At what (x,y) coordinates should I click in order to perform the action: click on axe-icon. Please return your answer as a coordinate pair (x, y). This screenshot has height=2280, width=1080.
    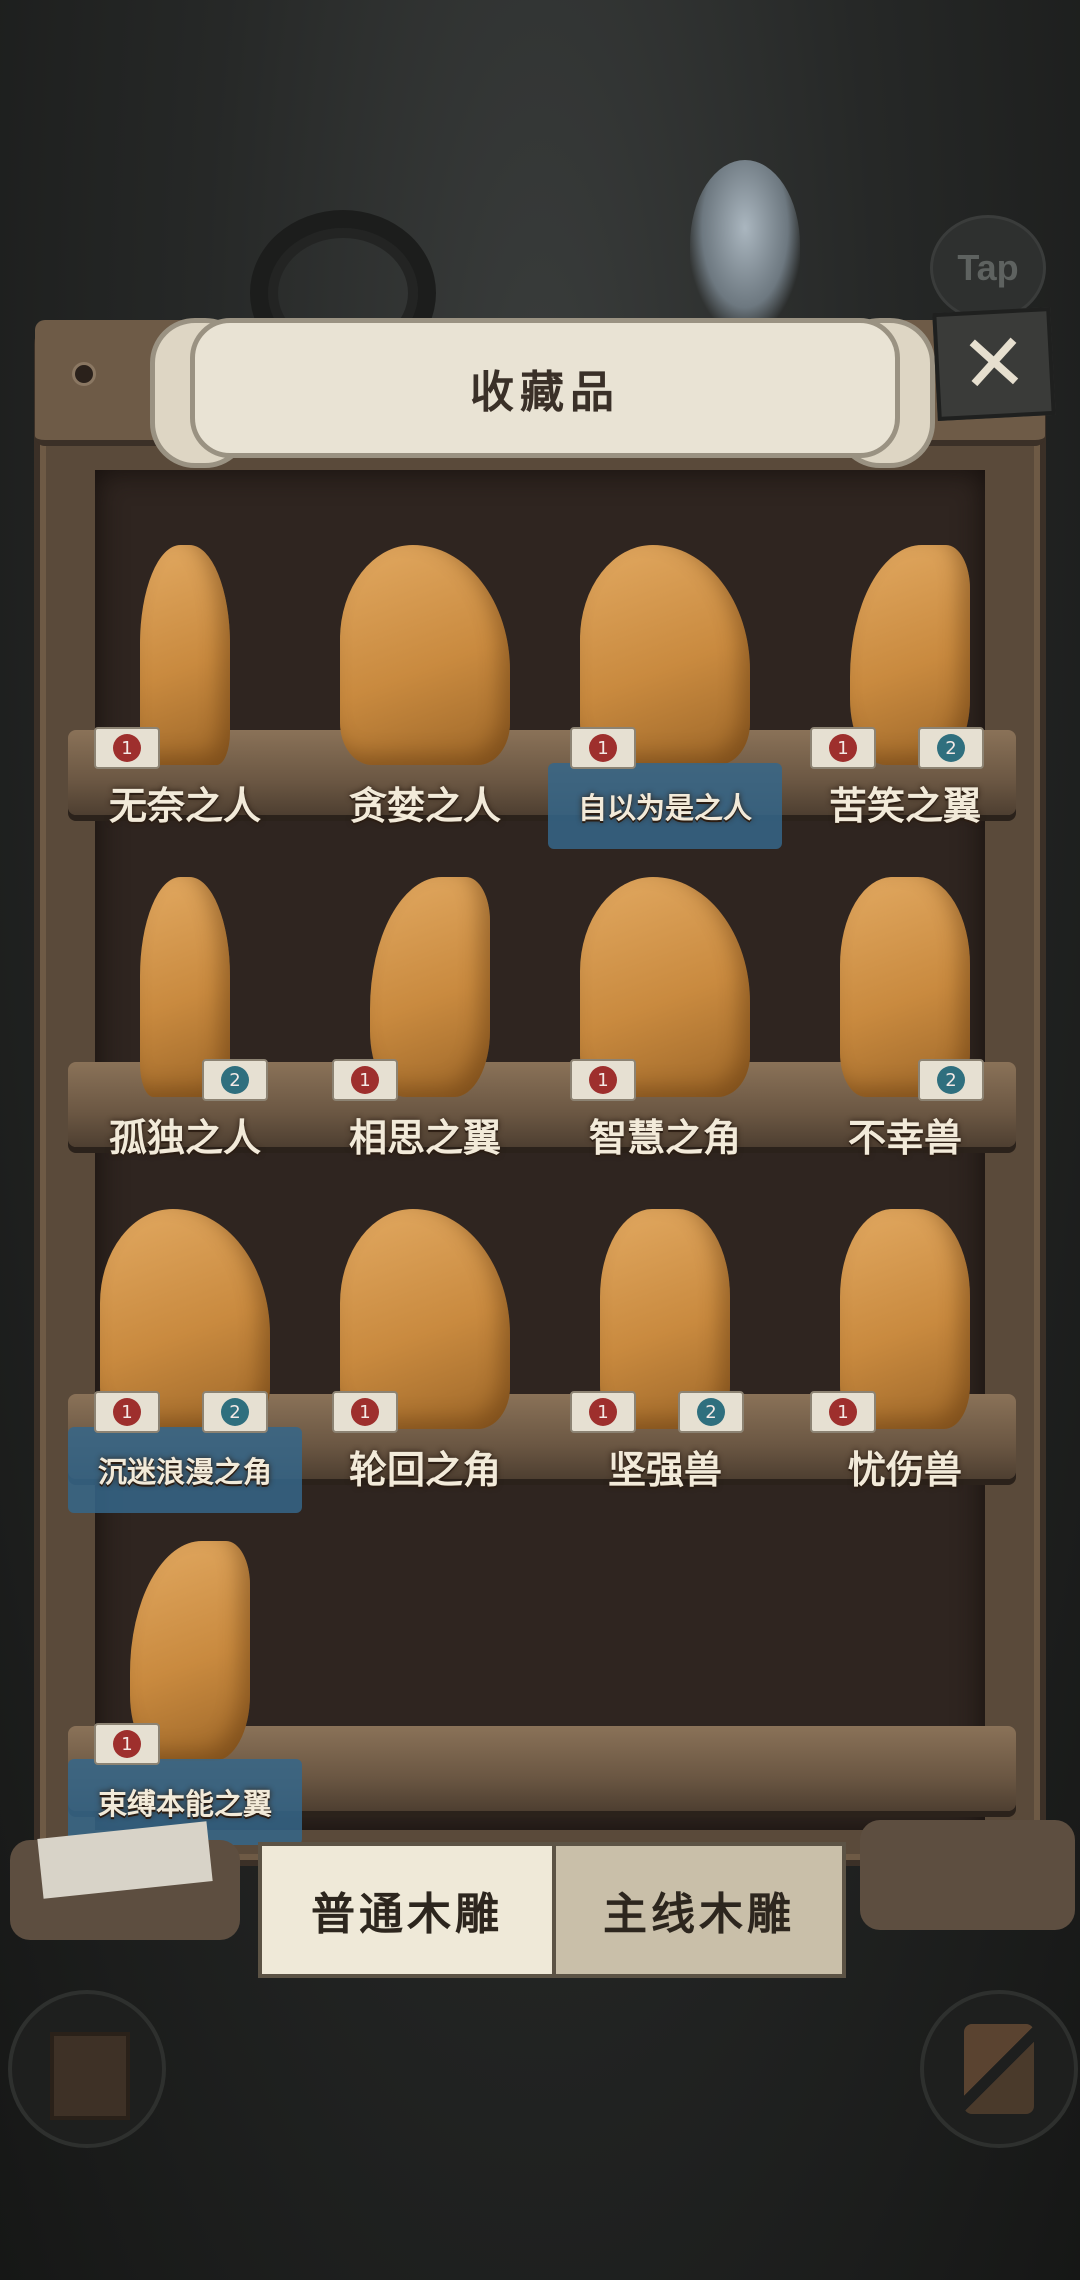
    Looking at the image, I should click on (999, 2069).